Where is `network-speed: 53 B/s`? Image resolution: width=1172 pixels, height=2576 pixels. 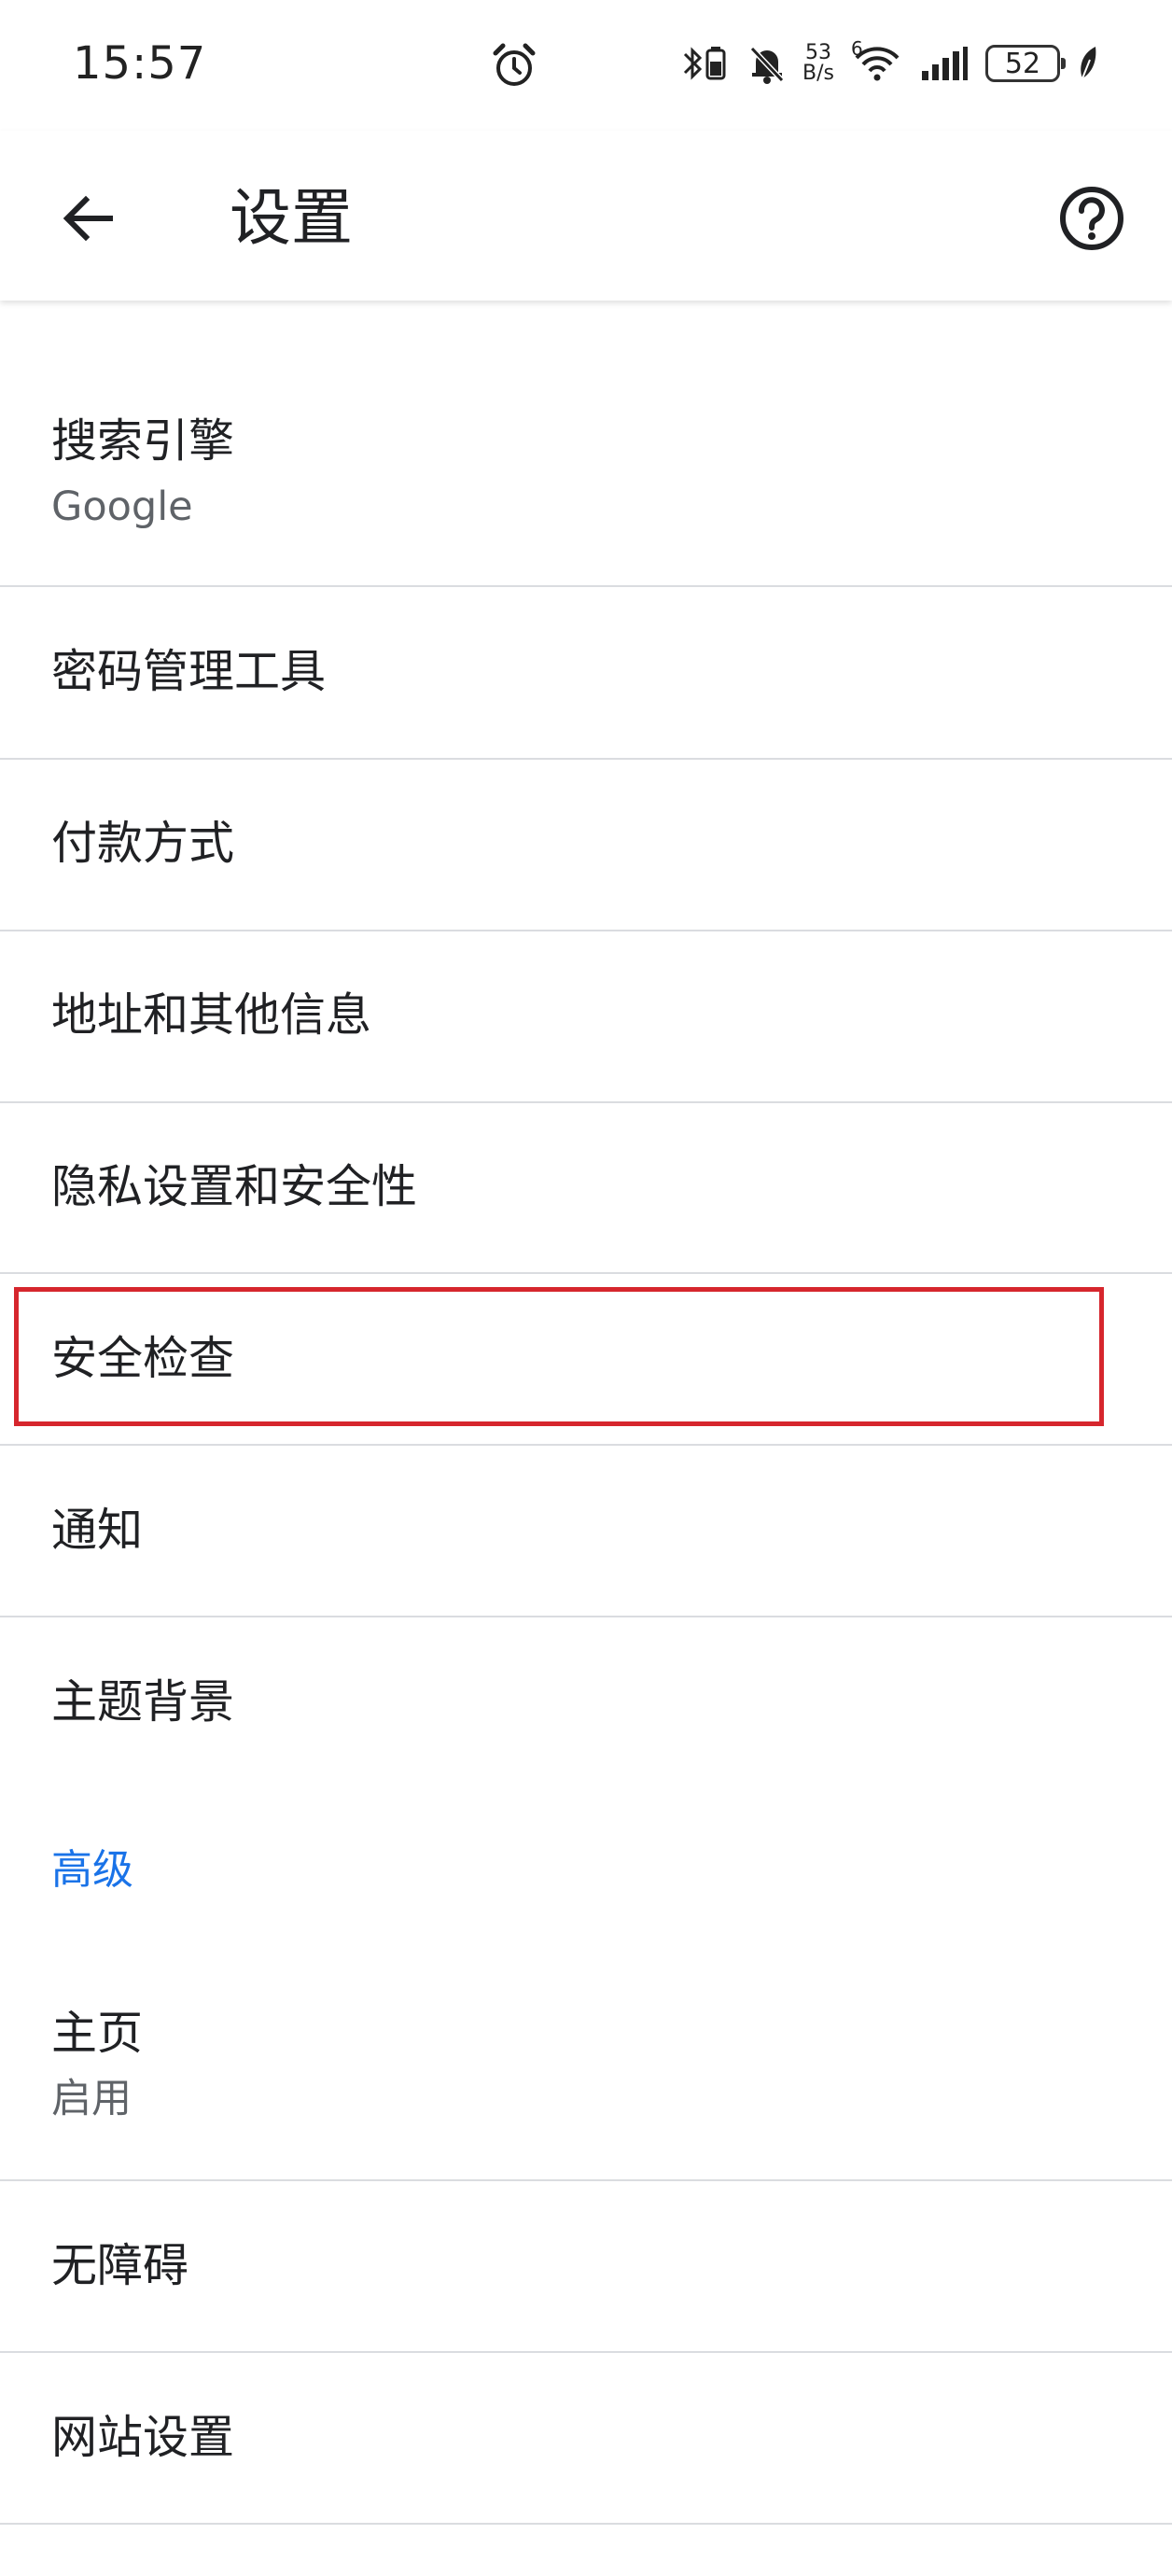 network-speed: 53 B/s is located at coordinates (818, 63).